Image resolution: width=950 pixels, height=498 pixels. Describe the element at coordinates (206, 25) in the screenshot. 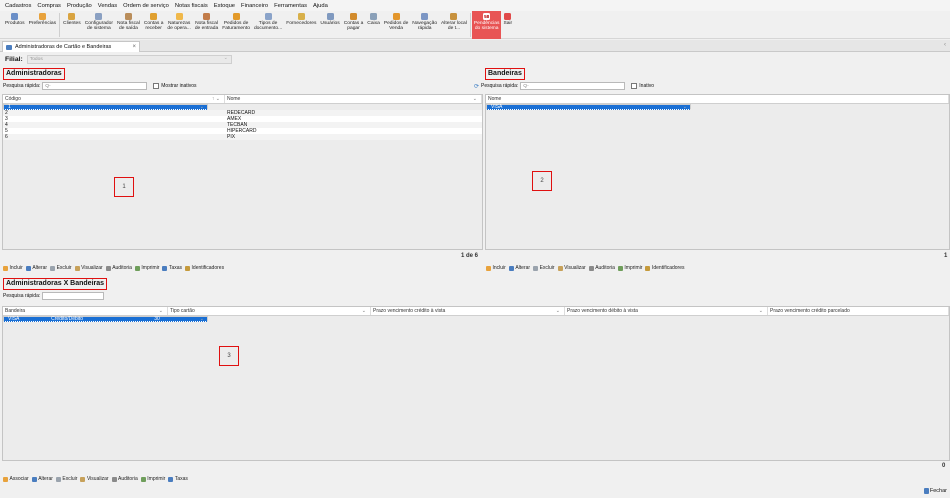

I see `toolbar-button: Nota fiscal de entrada` at that location.